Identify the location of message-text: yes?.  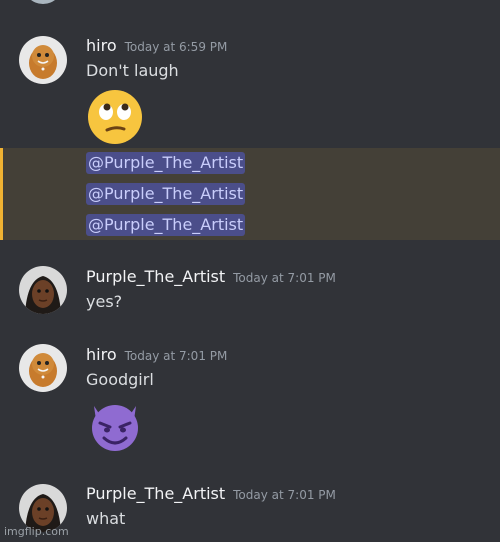
(104, 301).